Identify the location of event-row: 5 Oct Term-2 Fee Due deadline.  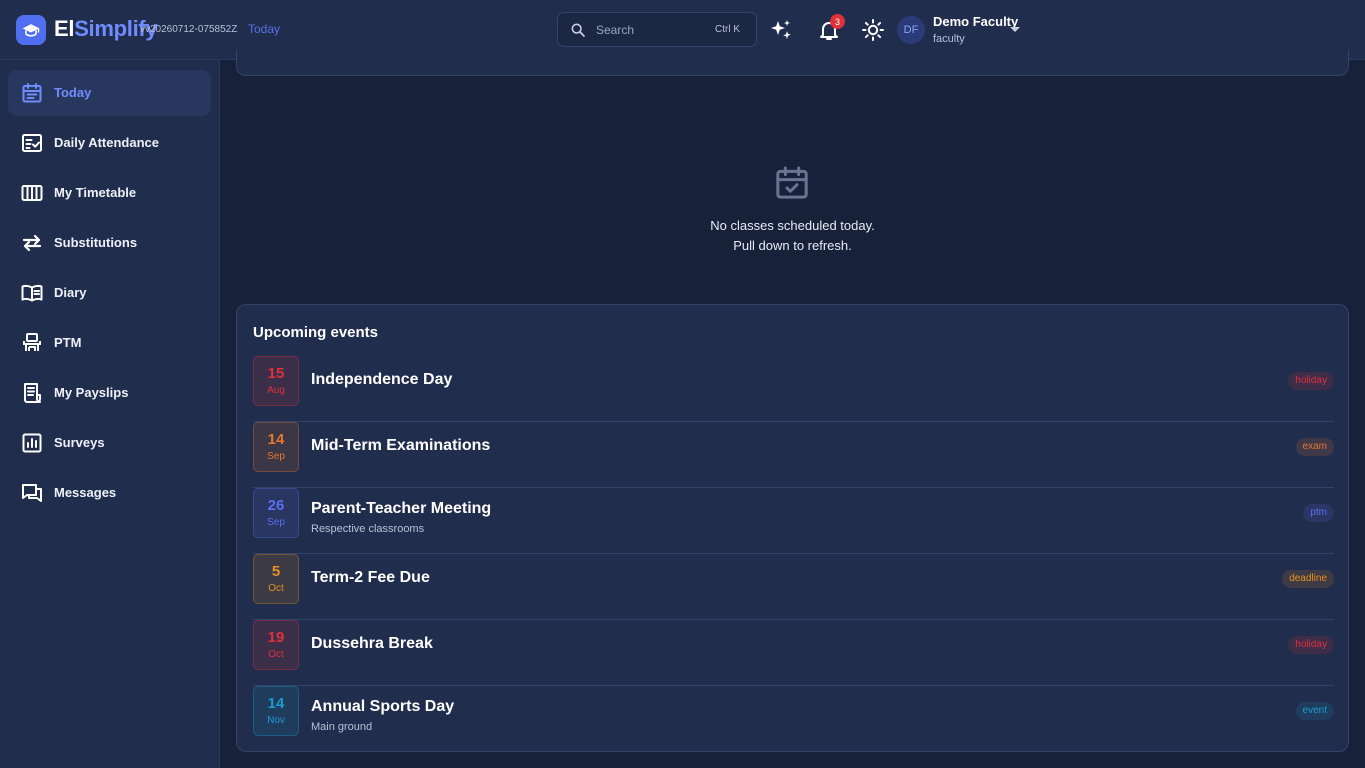
(793, 587).